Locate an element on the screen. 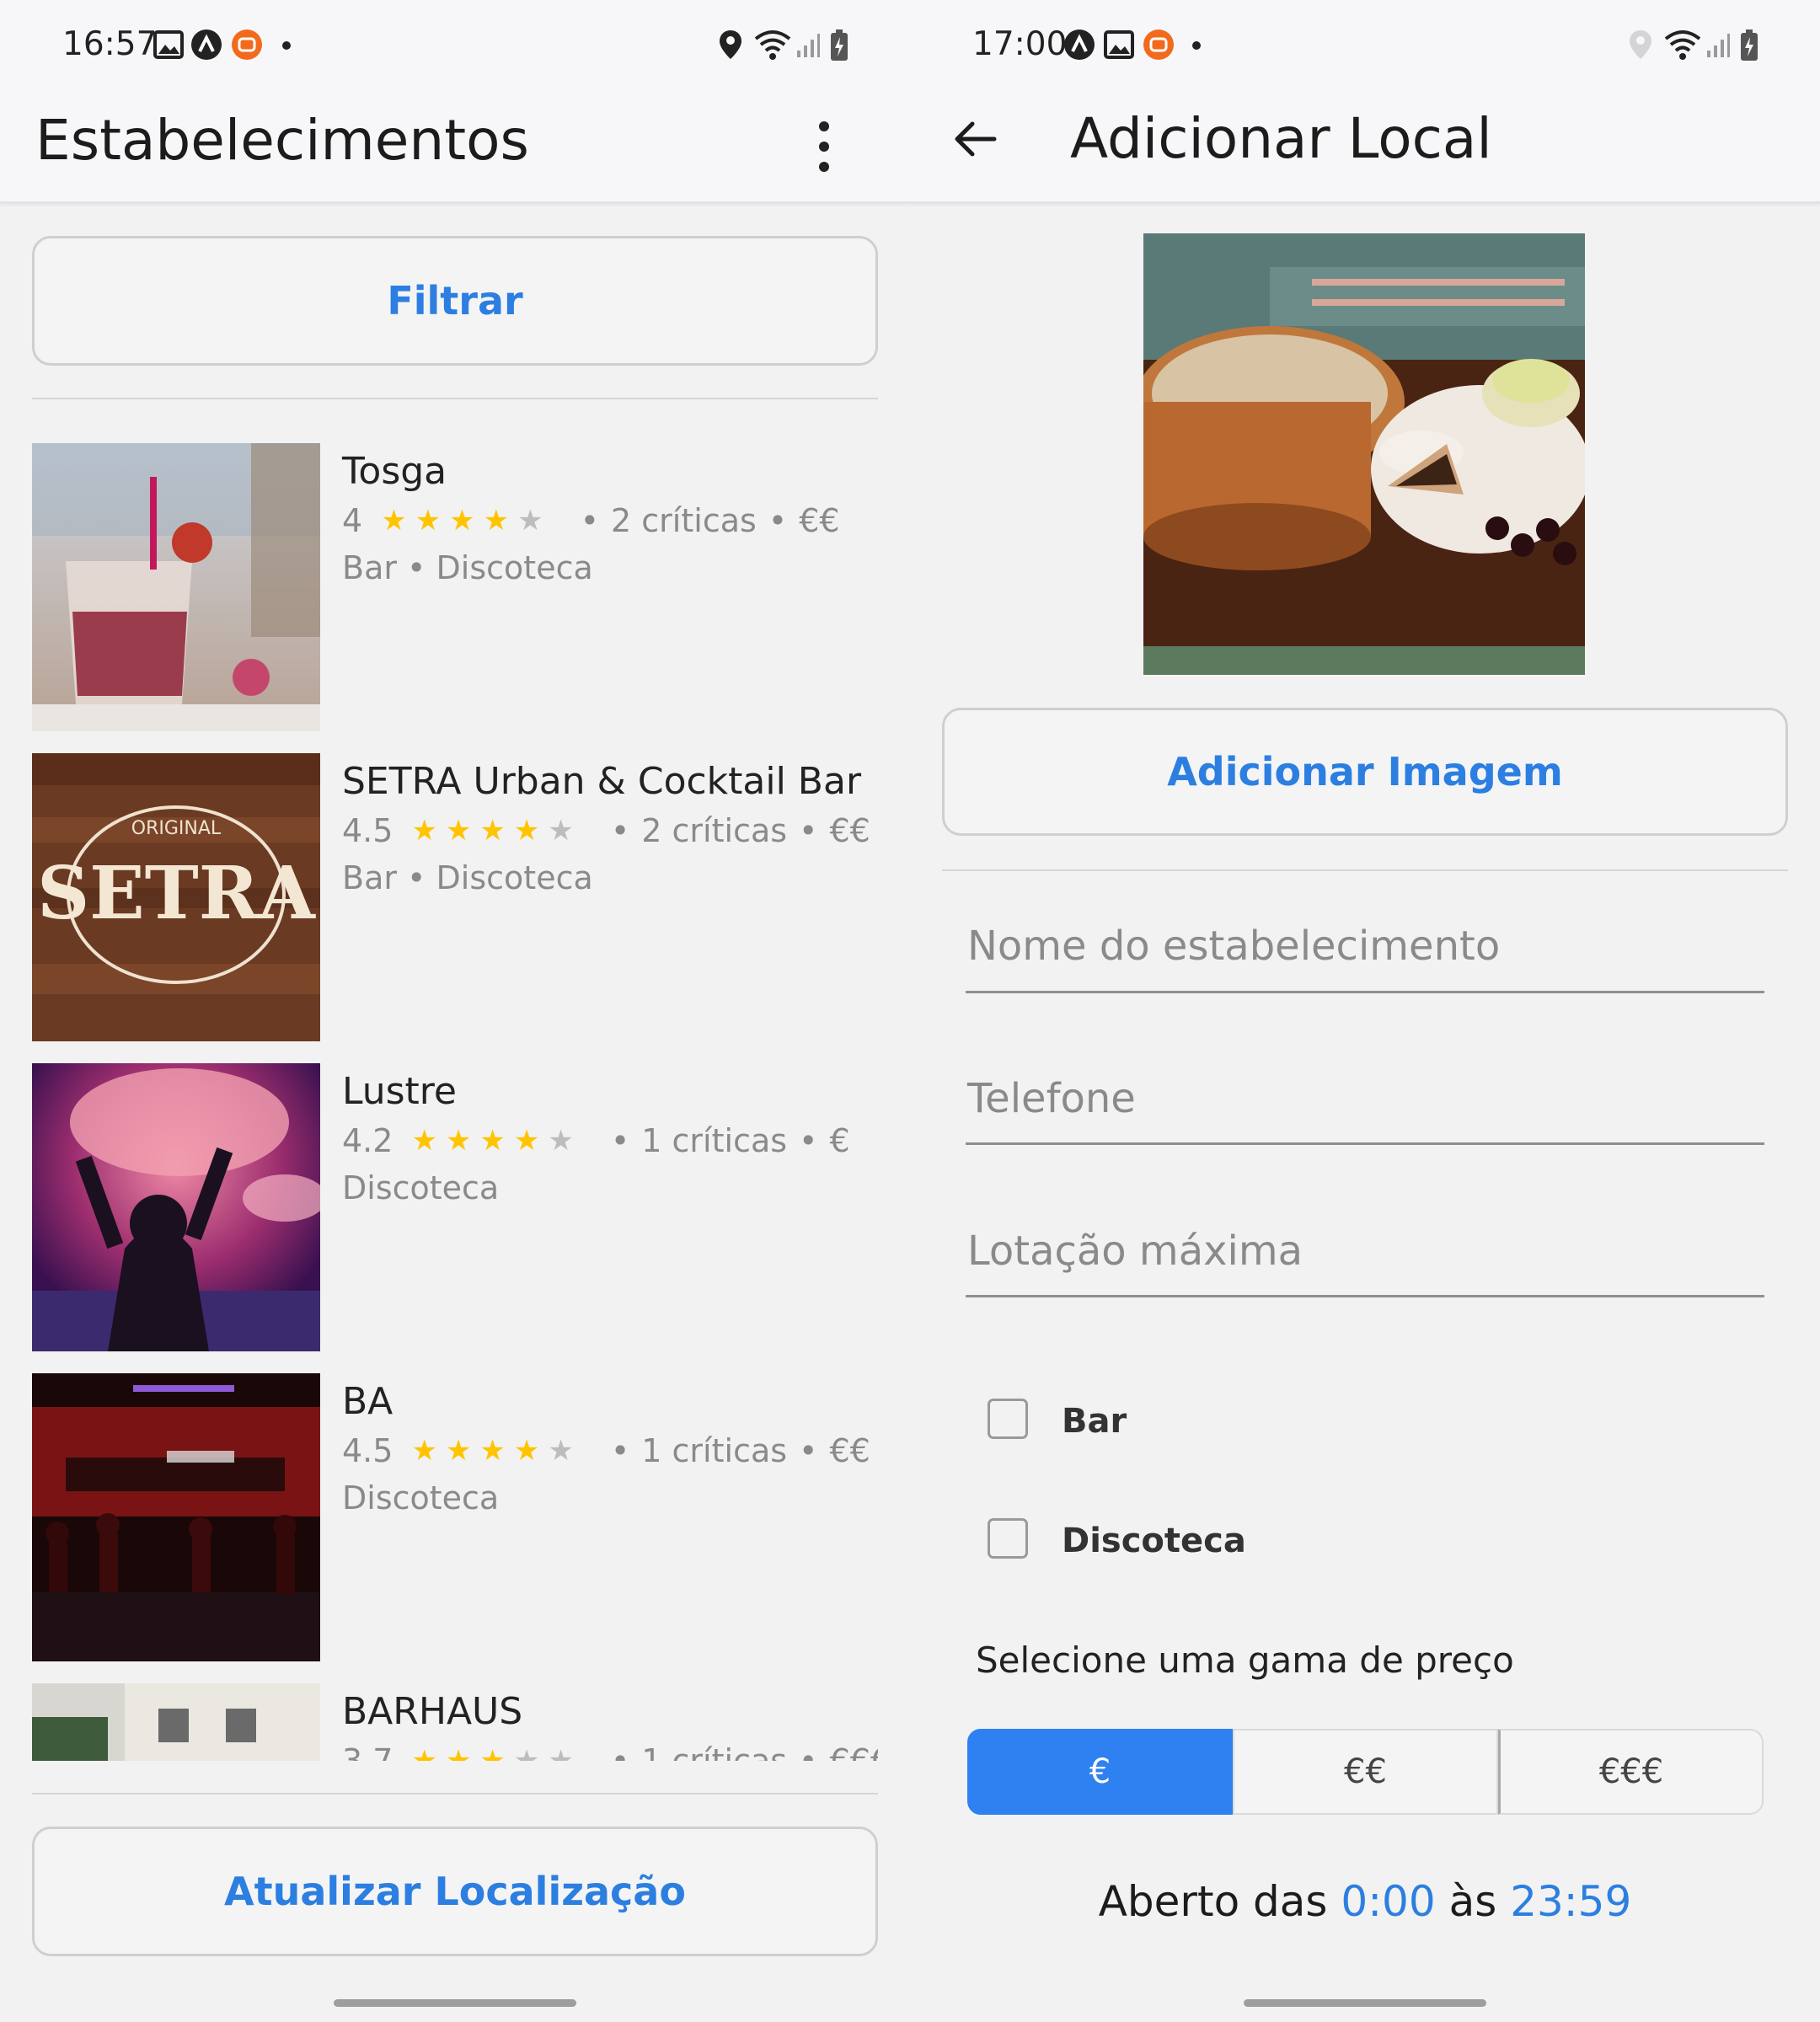 The height and width of the screenshot is (2022, 1820). arrow-back-icon is located at coordinates (975, 139).